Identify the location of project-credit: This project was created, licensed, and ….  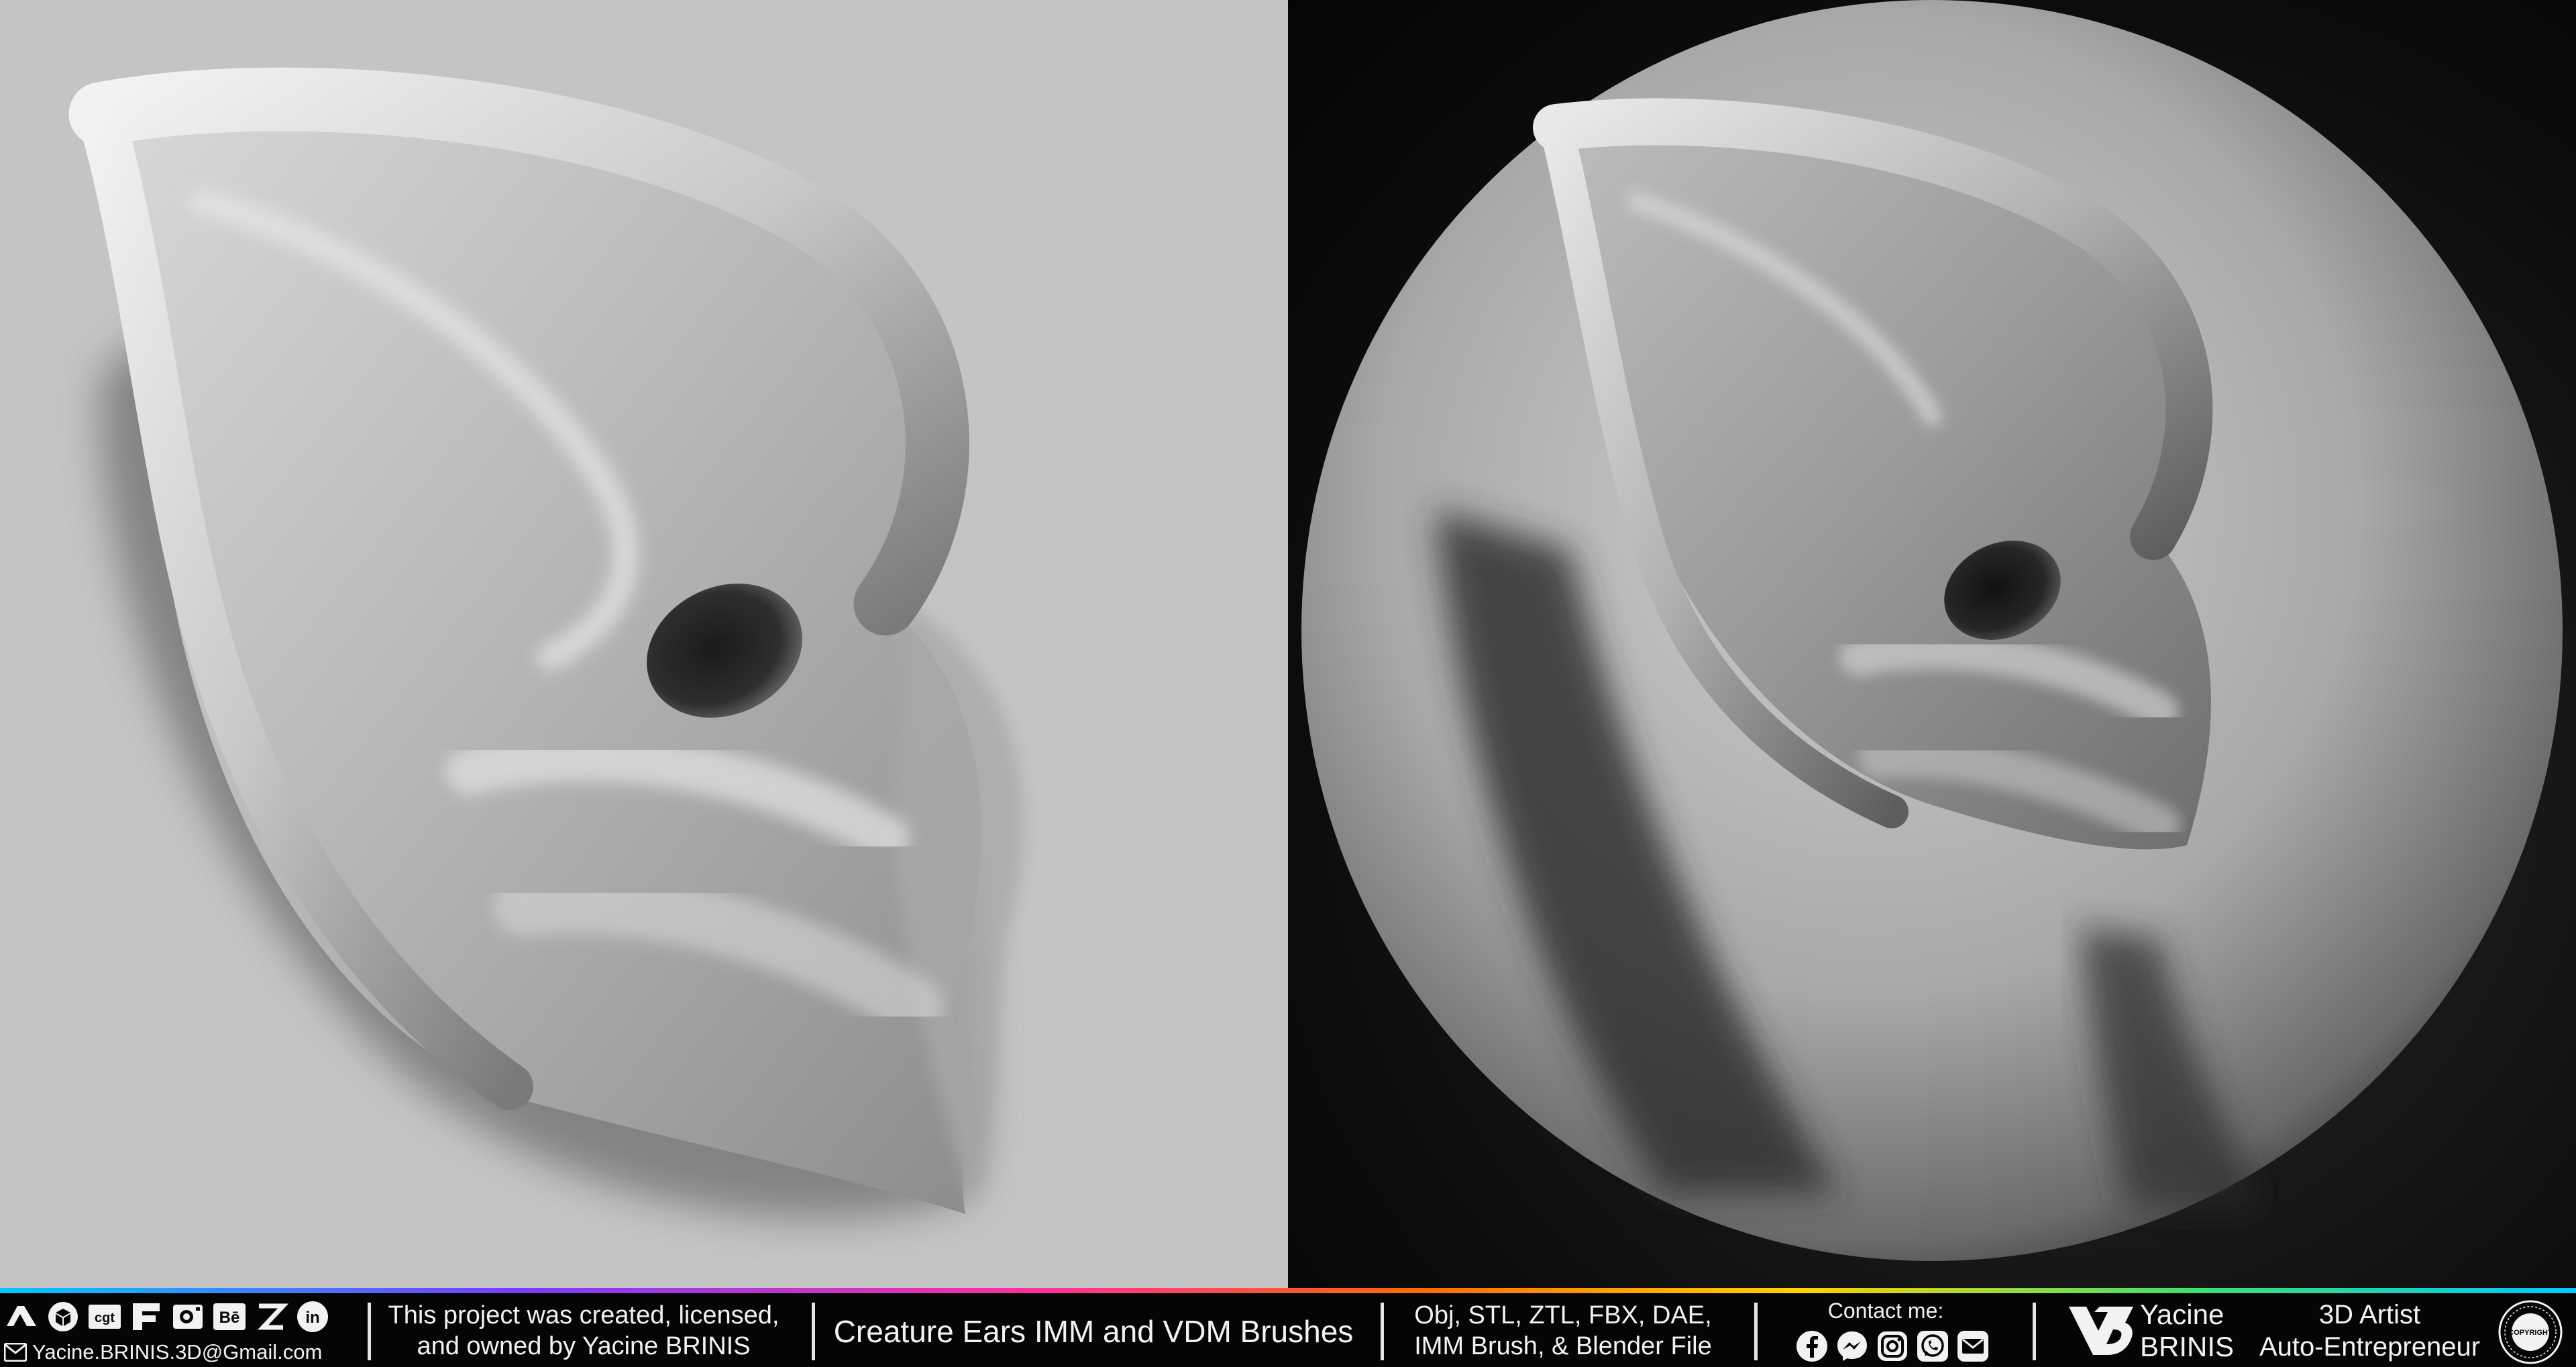
(584, 1331).